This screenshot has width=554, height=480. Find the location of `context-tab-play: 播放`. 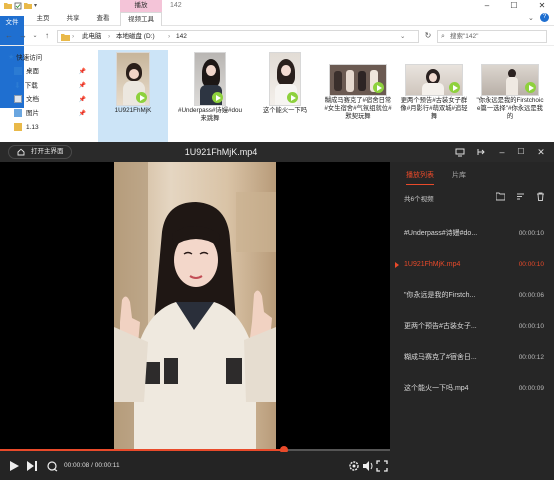

context-tab-play: 播放 is located at coordinates (141, 6).